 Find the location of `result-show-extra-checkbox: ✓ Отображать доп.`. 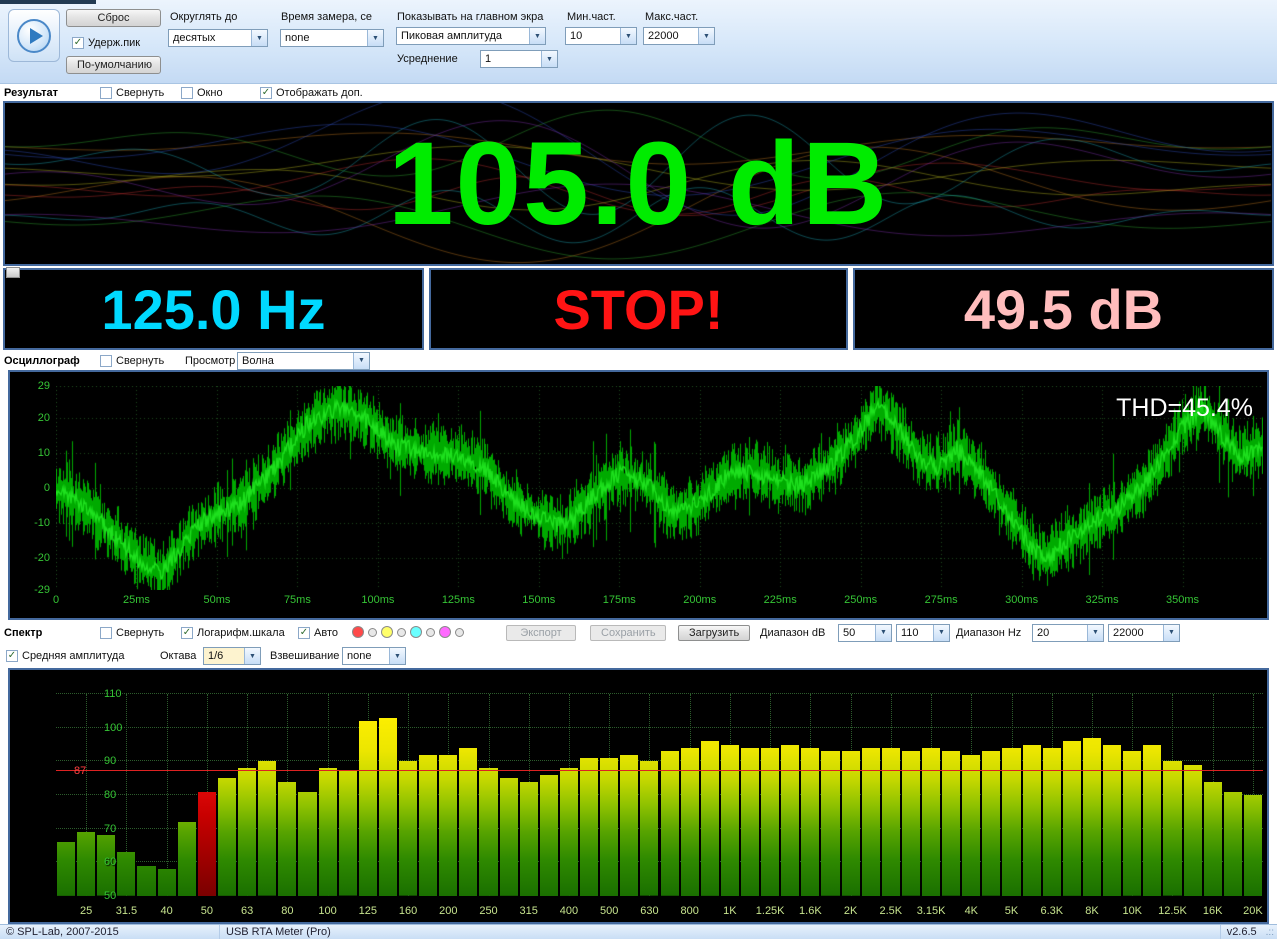

result-show-extra-checkbox: ✓ Отображать доп. is located at coordinates (311, 92).